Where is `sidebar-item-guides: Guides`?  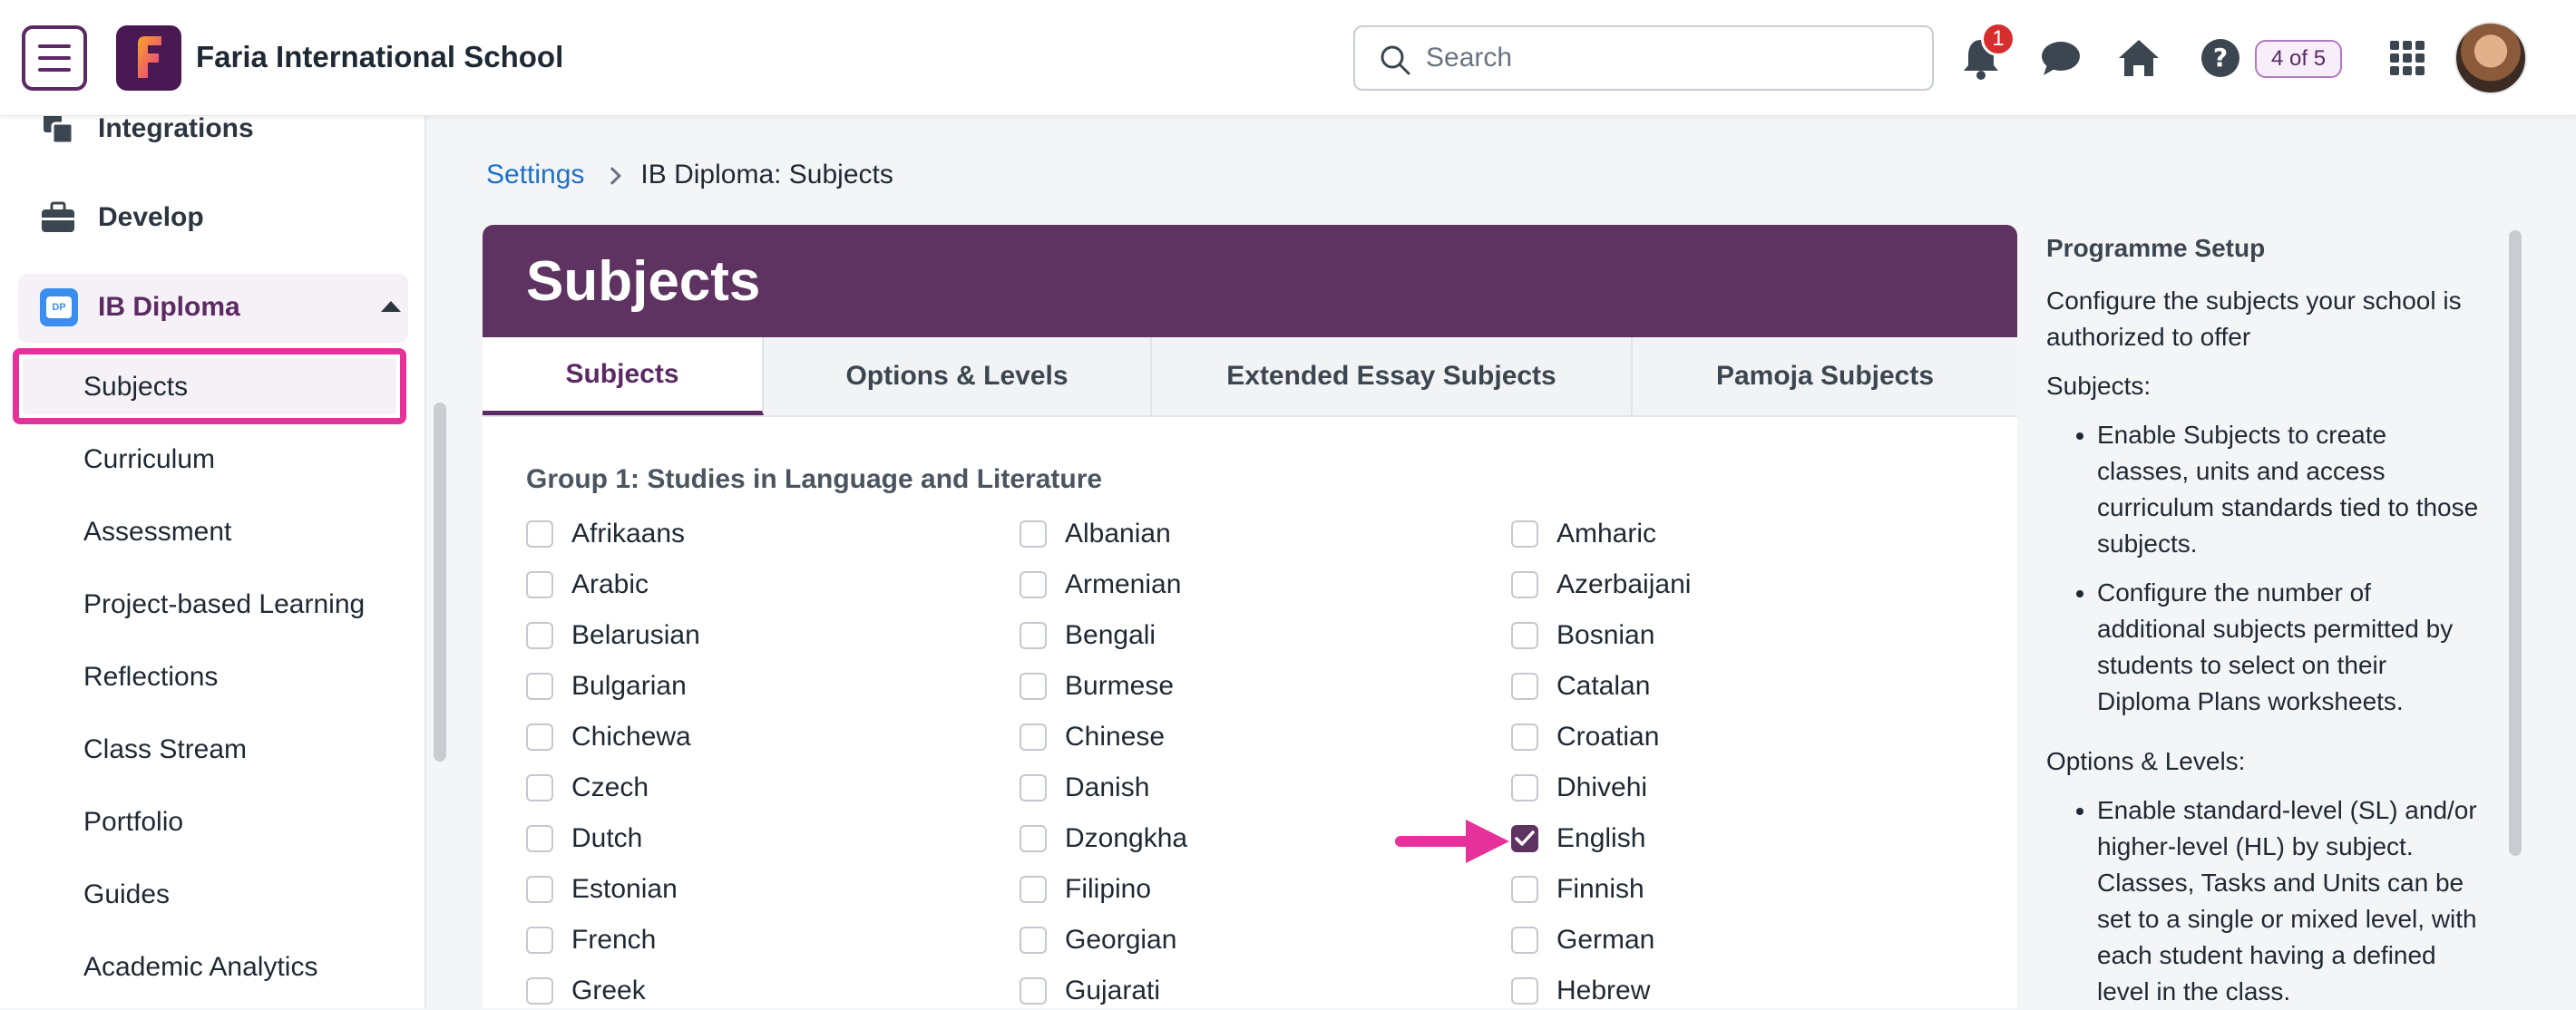 sidebar-item-guides: Guides is located at coordinates (126, 895).